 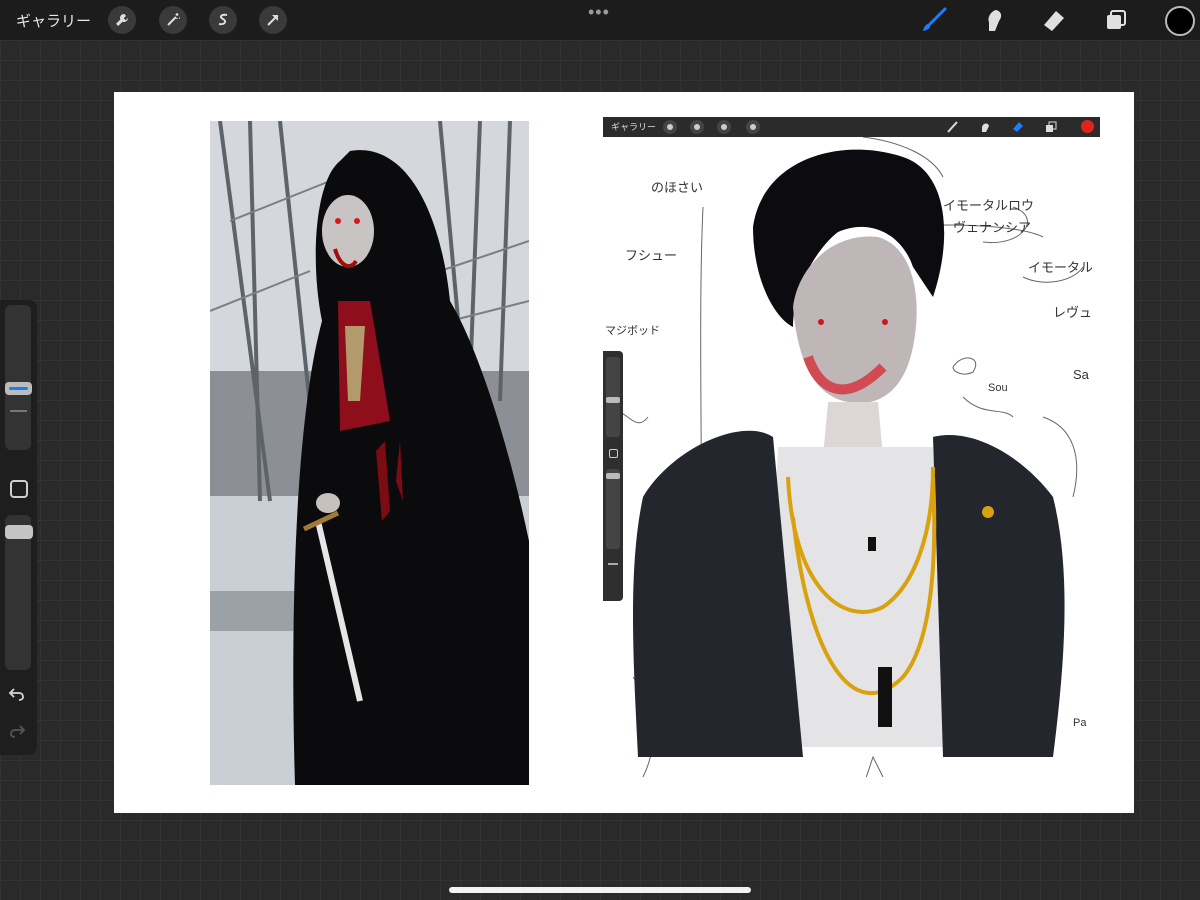 I want to click on brush-icon, so click(x=934, y=20).